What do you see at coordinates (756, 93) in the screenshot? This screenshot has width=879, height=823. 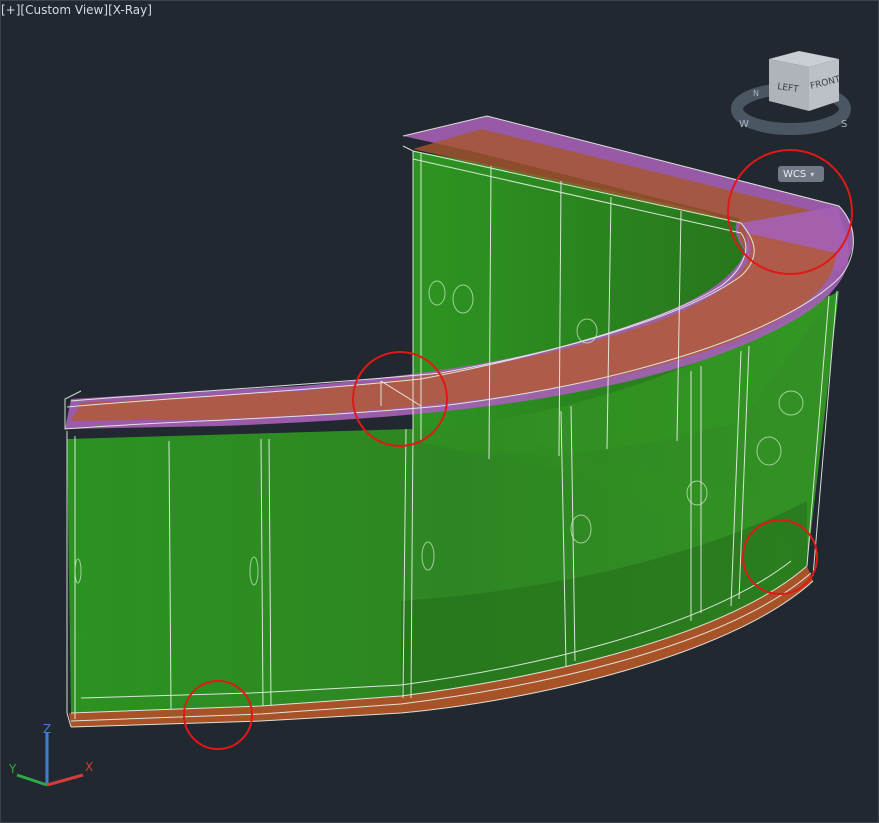 I see `compass-n: N` at bounding box center [756, 93].